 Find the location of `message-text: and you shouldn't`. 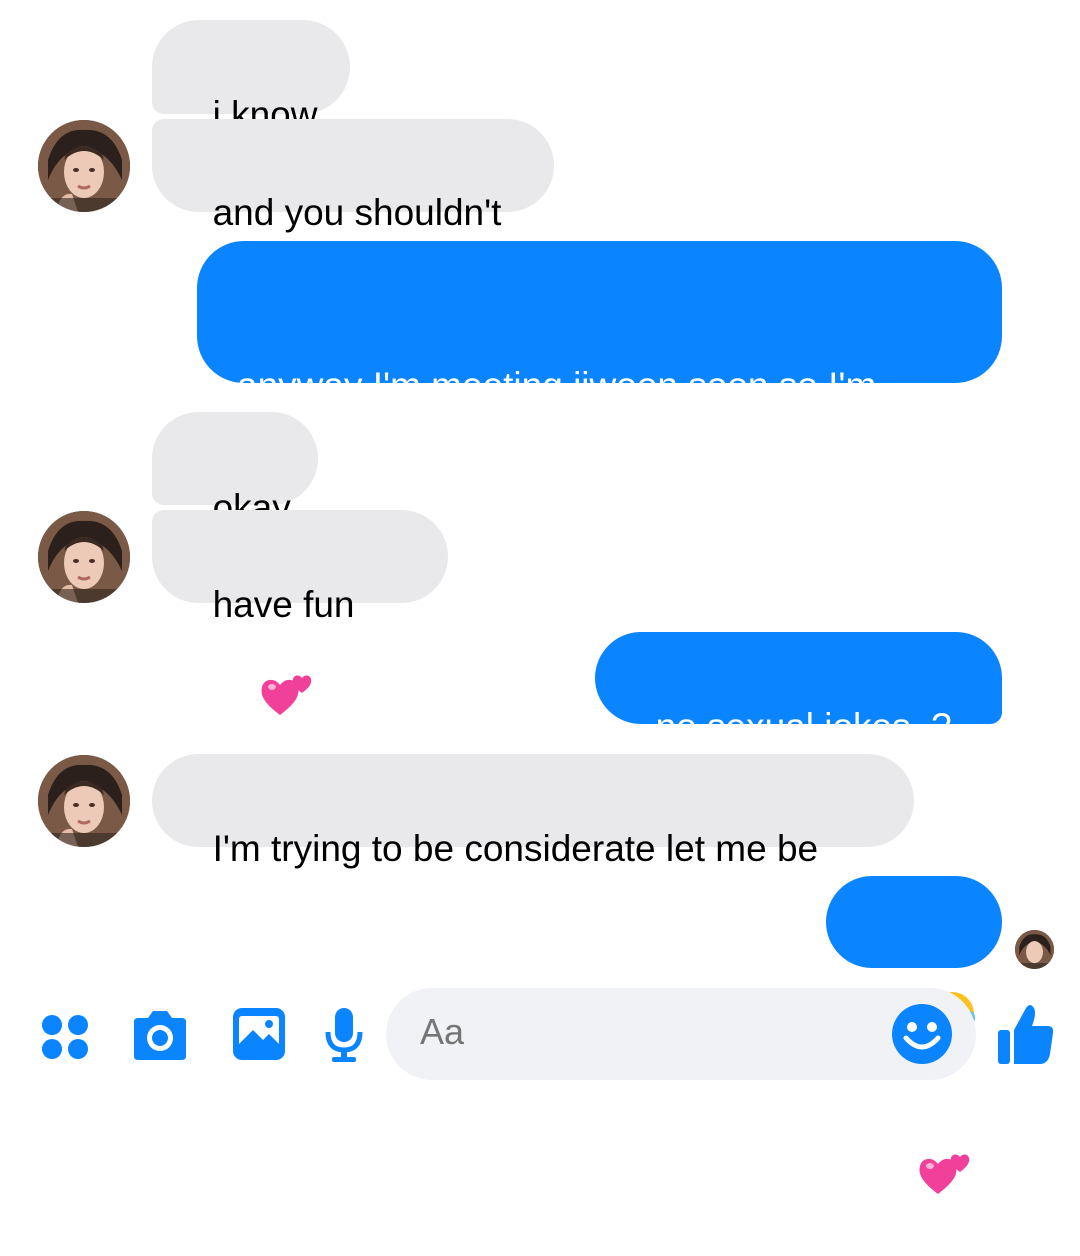

message-text: and you shouldn't is located at coordinates (357, 212).